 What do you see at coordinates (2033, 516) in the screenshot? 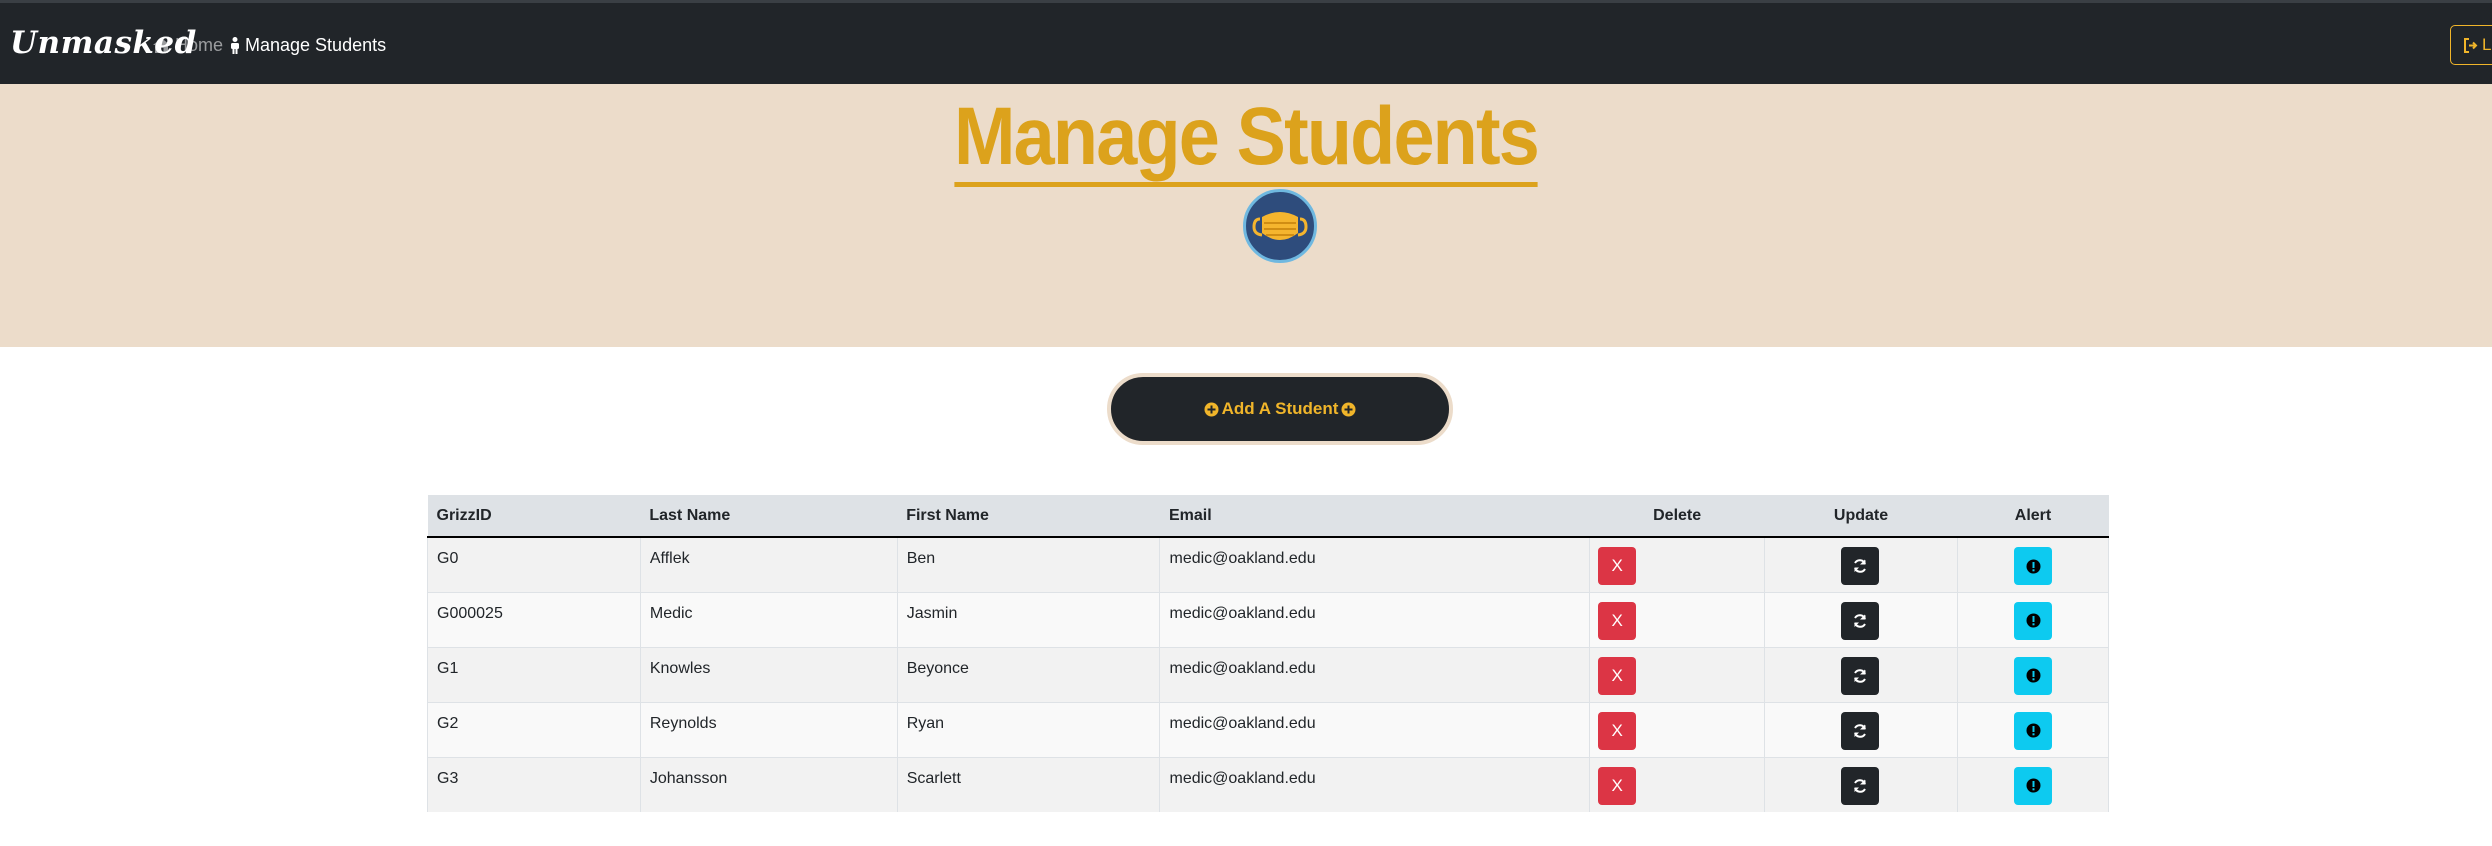
I see `header-alert: Alert` at bounding box center [2033, 516].